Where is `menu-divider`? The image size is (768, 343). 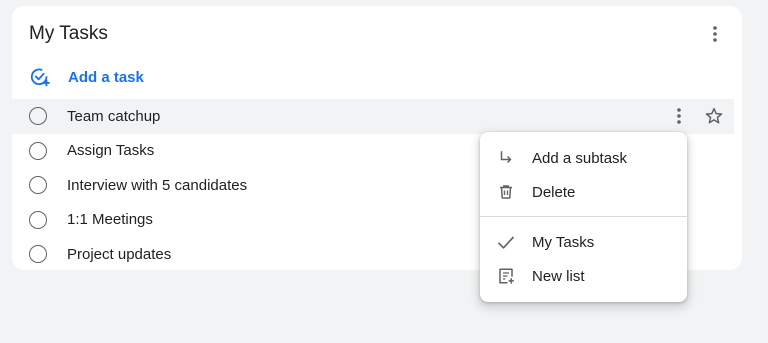
menu-divider is located at coordinates (583, 216).